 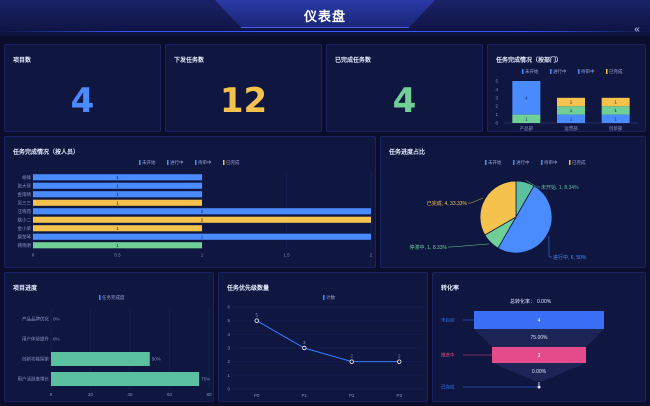 I want to click on funnel-rate: 75.00%, so click(x=540, y=338).